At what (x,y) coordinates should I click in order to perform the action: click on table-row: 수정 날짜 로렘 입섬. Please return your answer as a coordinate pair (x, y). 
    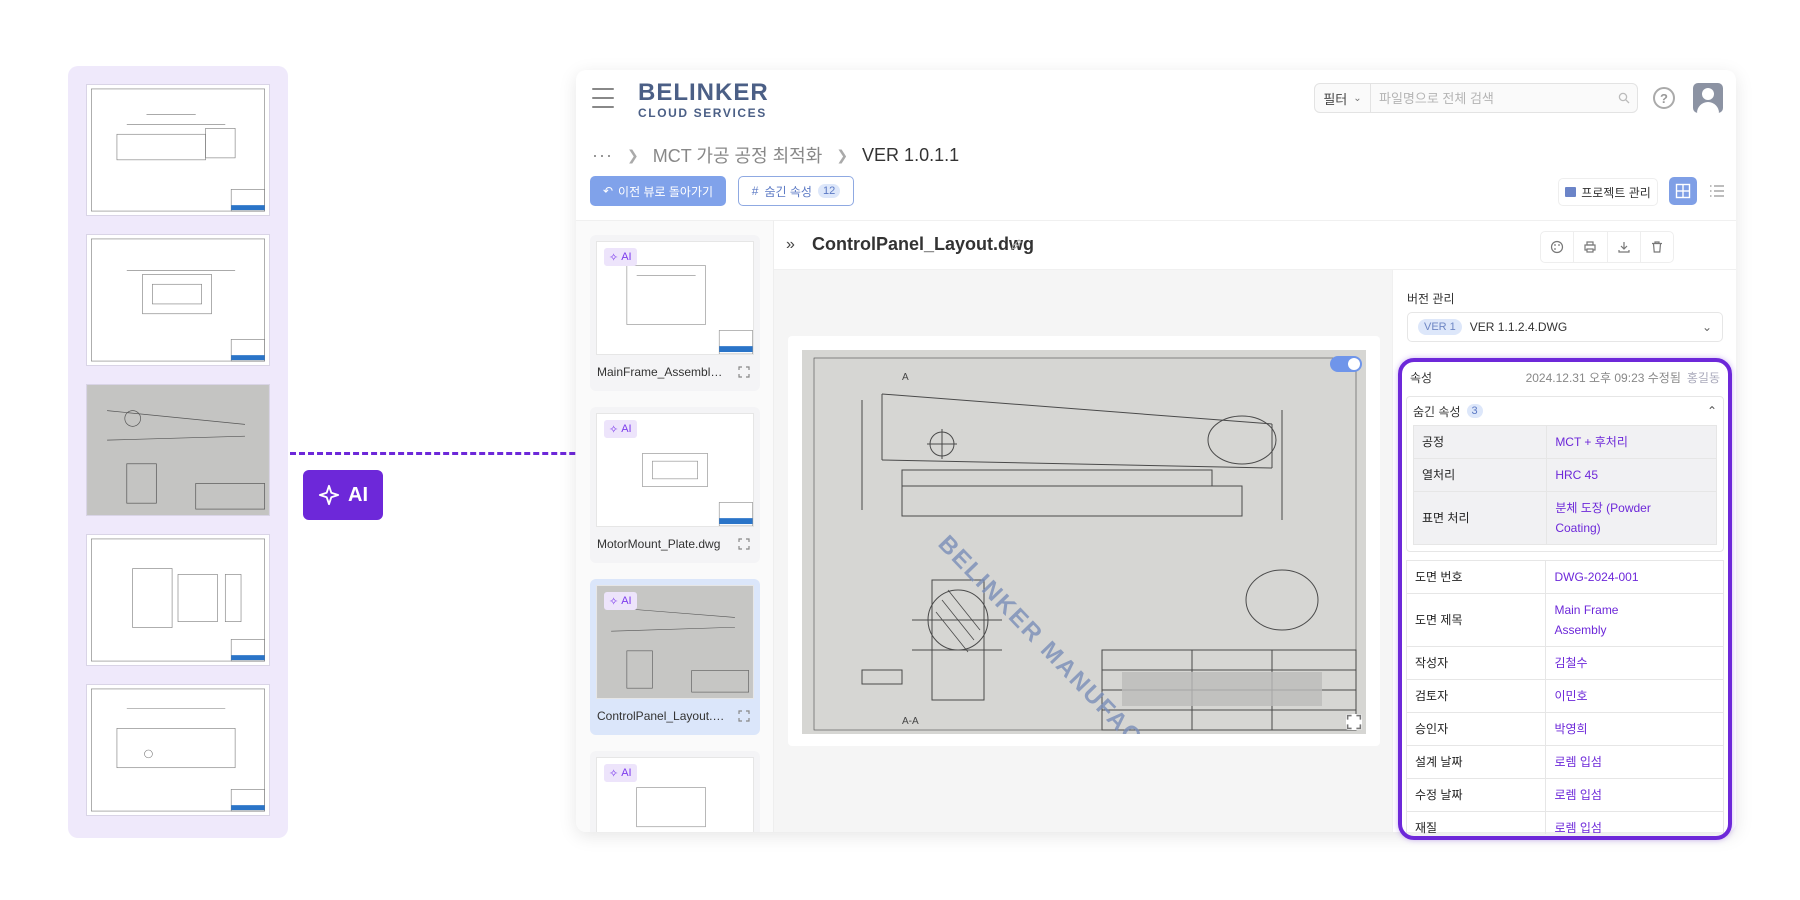
    Looking at the image, I should click on (1565, 795).